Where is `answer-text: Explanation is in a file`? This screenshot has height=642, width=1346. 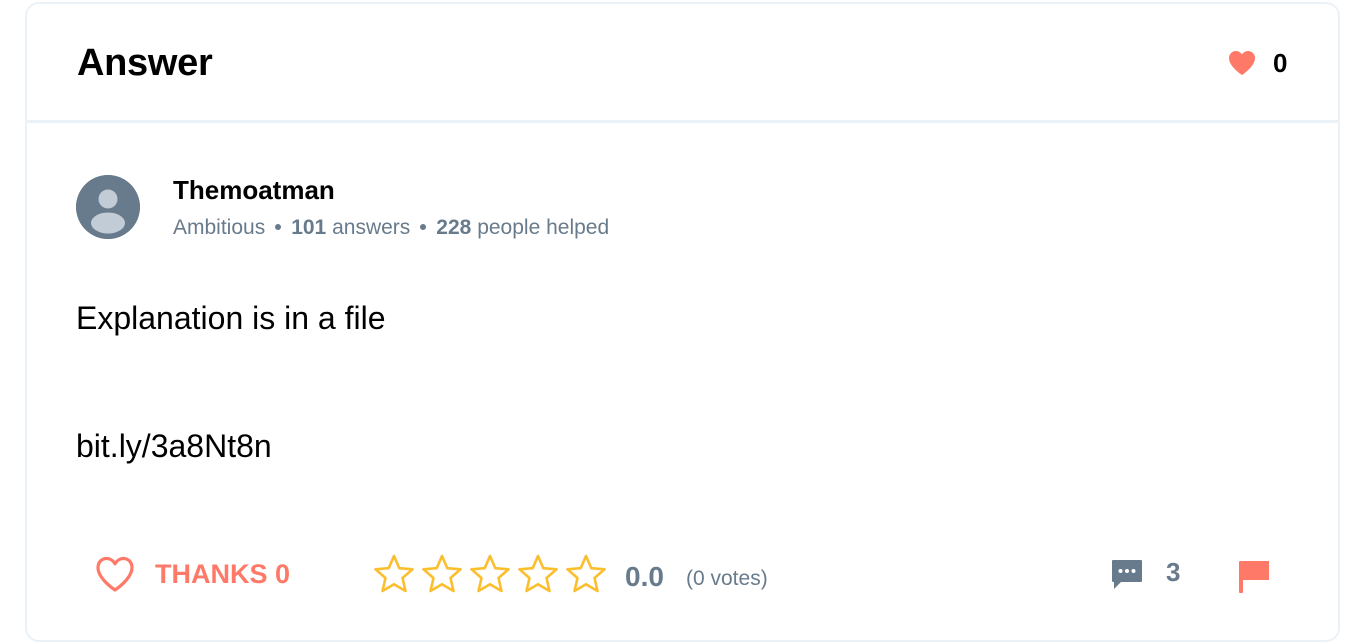
answer-text: Explanation is in a file is located at coordinates (231, 318).